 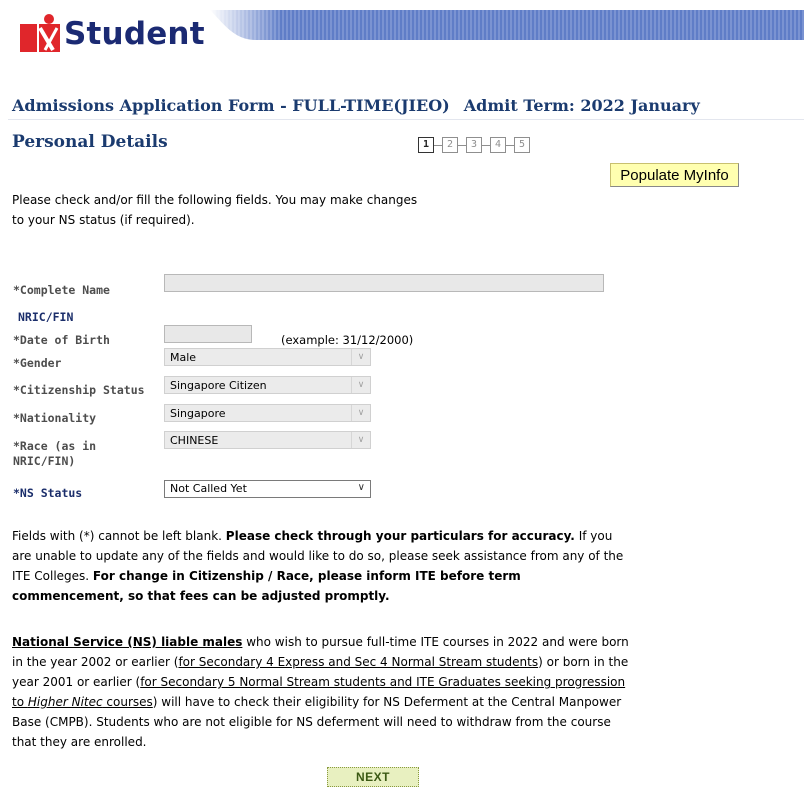 What do you see at coordinates (79, 390) in the screenshot?
I see `citizenship-status-label: *Citizenship Status` at bounding box center [79, 390].